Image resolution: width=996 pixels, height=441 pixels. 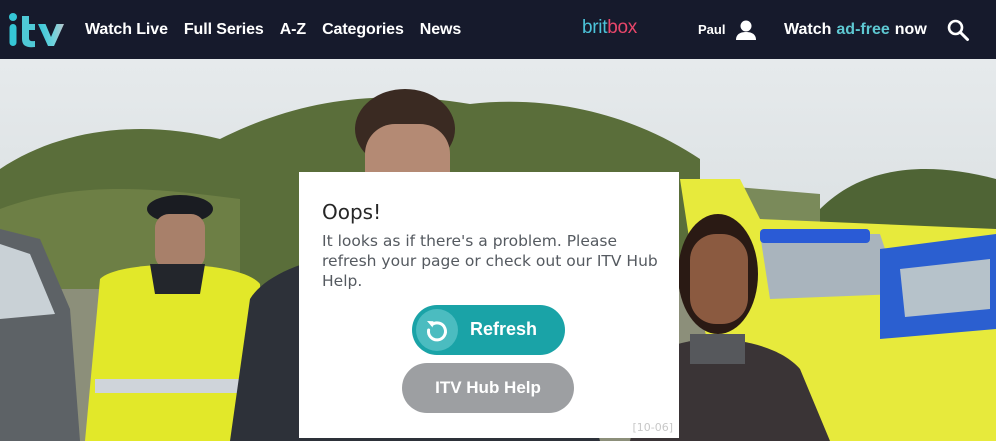 What do you see at coordinates (504, 329) in the screenshot?
I see `refresh-button-label: Refresh` at bounding box center [504, 329].